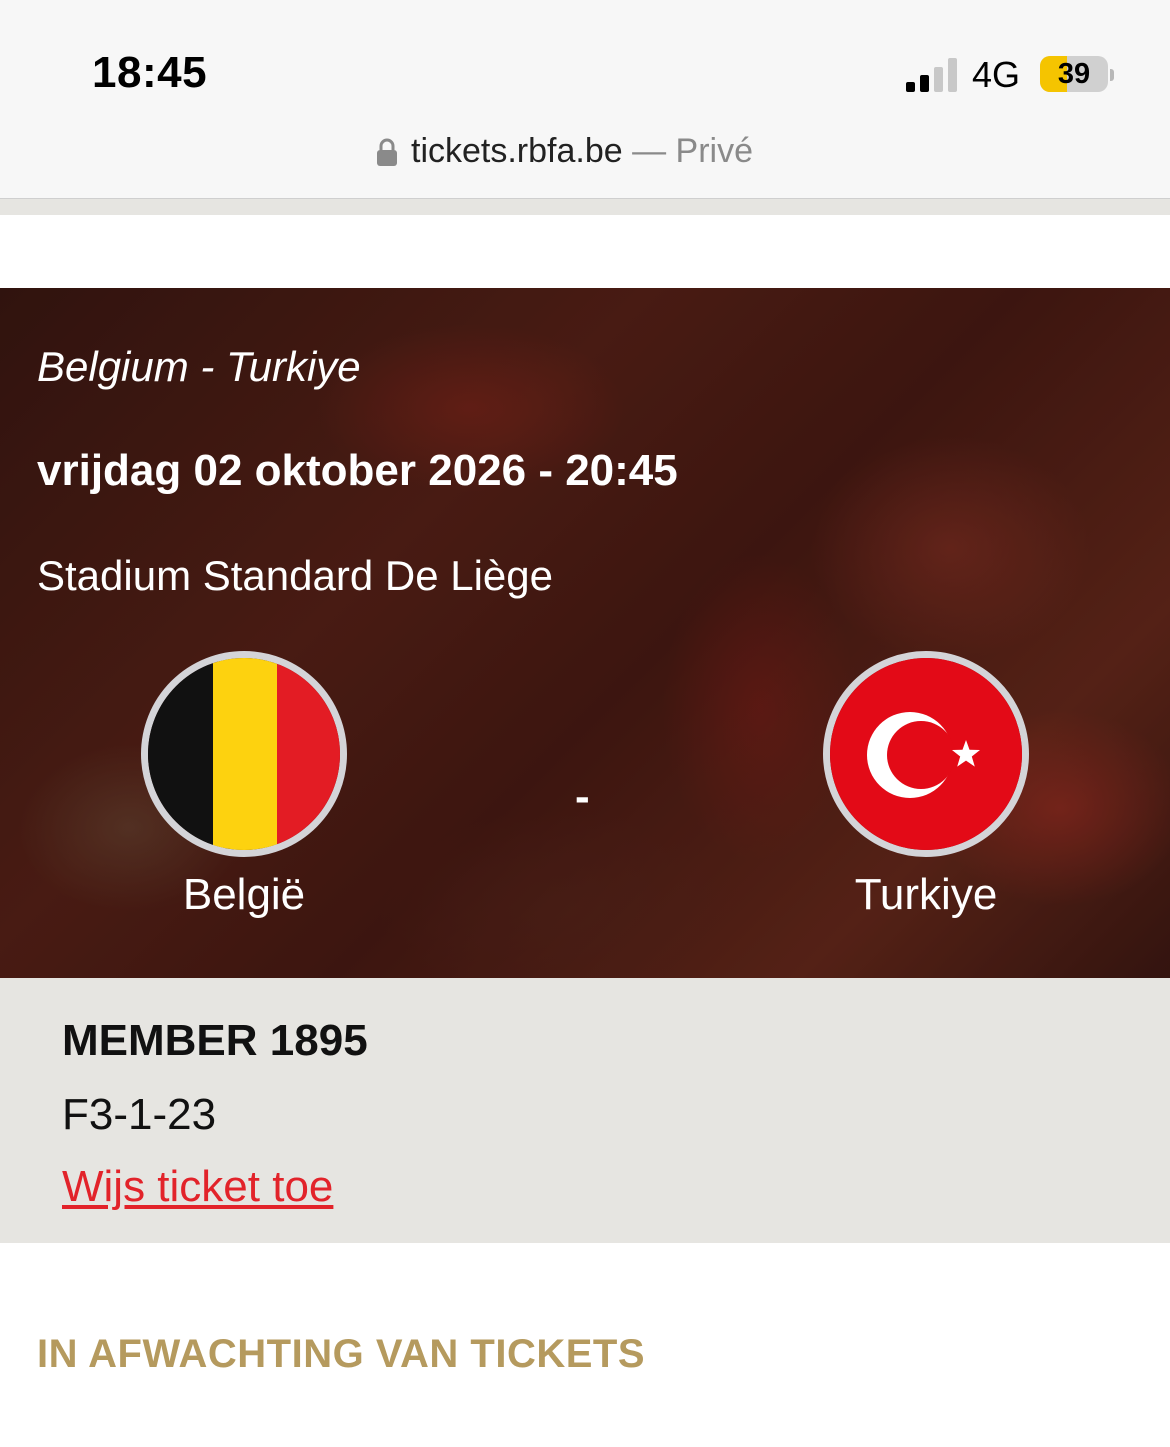  I want to click on status-bar: 18:45 4G 39, so click(585, 60).